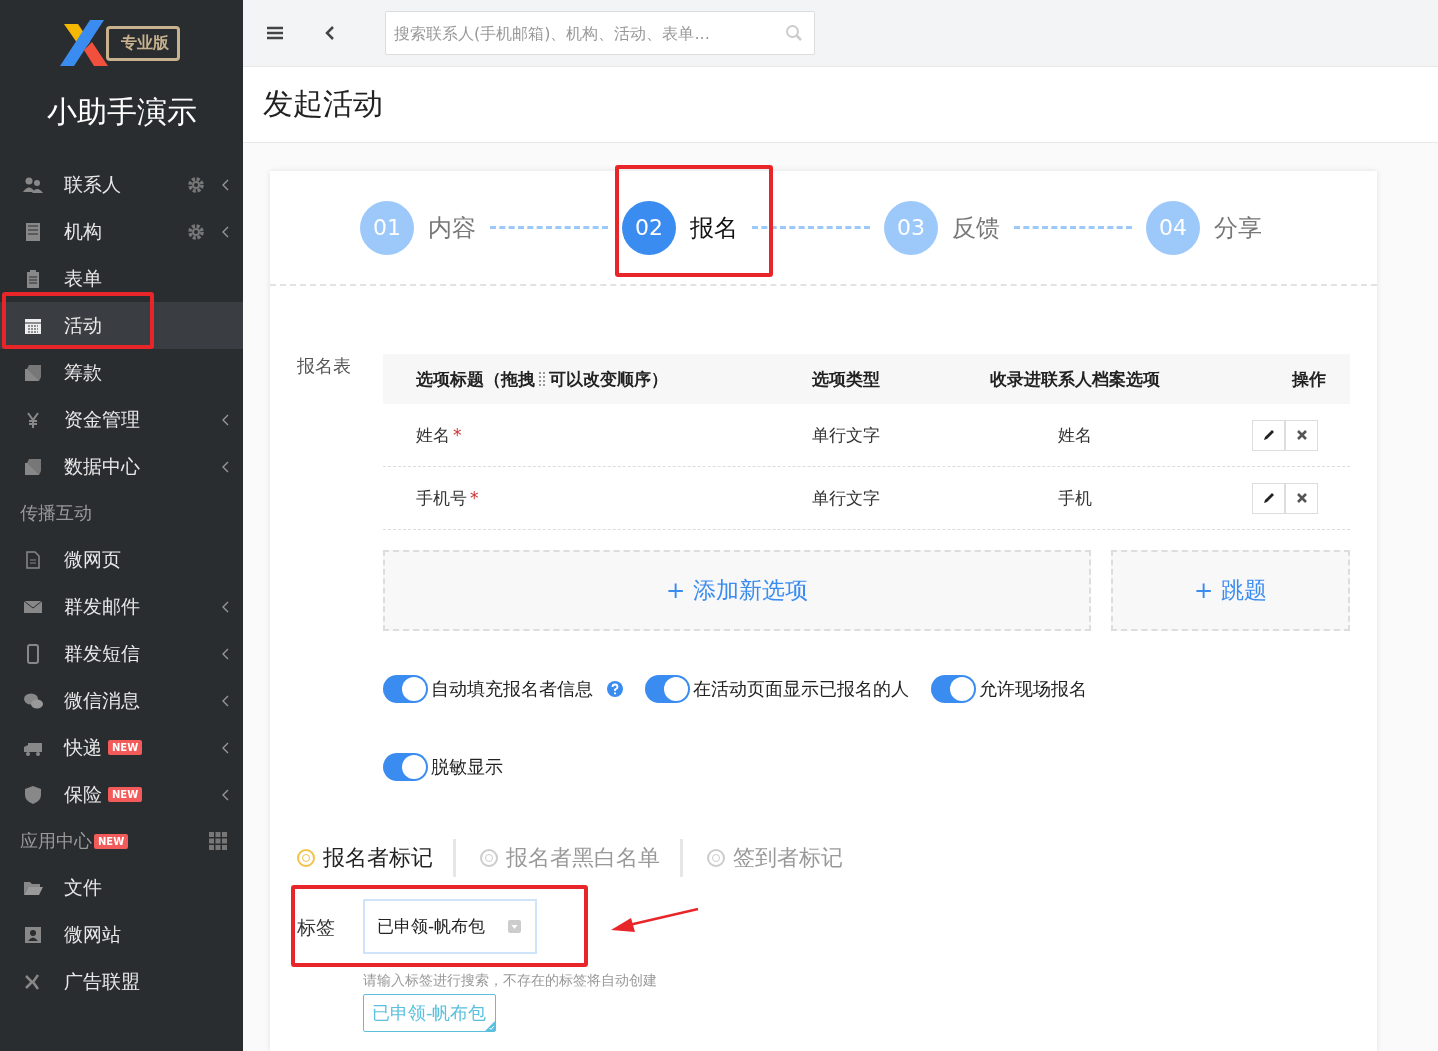 This screenshot has width=1438, height=1051. I want to click on sidebar-item: 广告联盟, so click(121, 981).